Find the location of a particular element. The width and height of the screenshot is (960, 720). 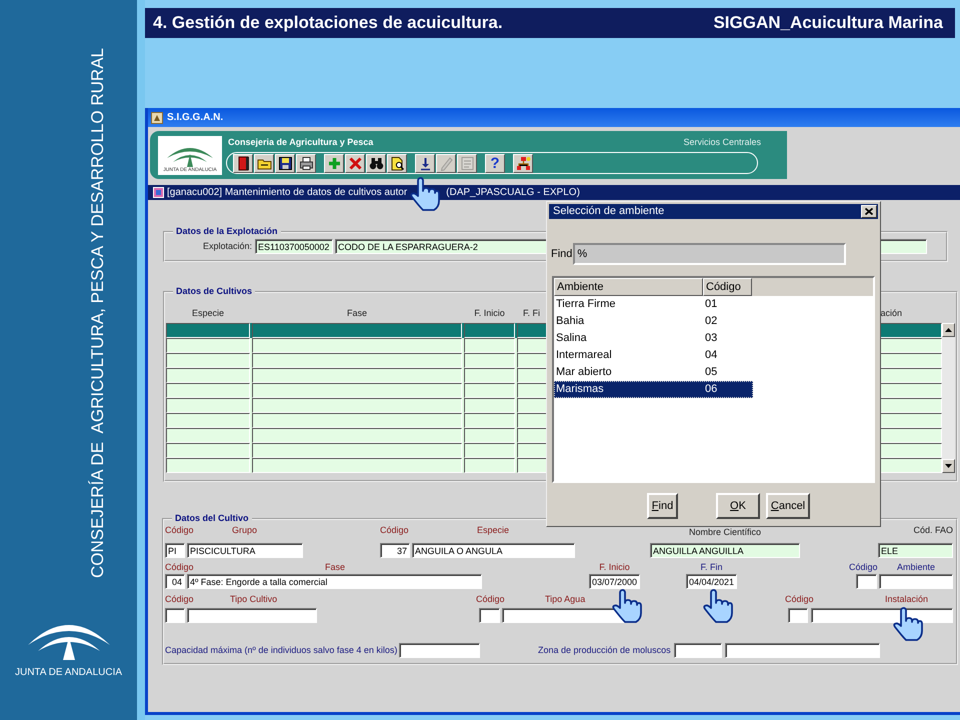

table-cell-text: Salina is located at coordinates (571, 338).